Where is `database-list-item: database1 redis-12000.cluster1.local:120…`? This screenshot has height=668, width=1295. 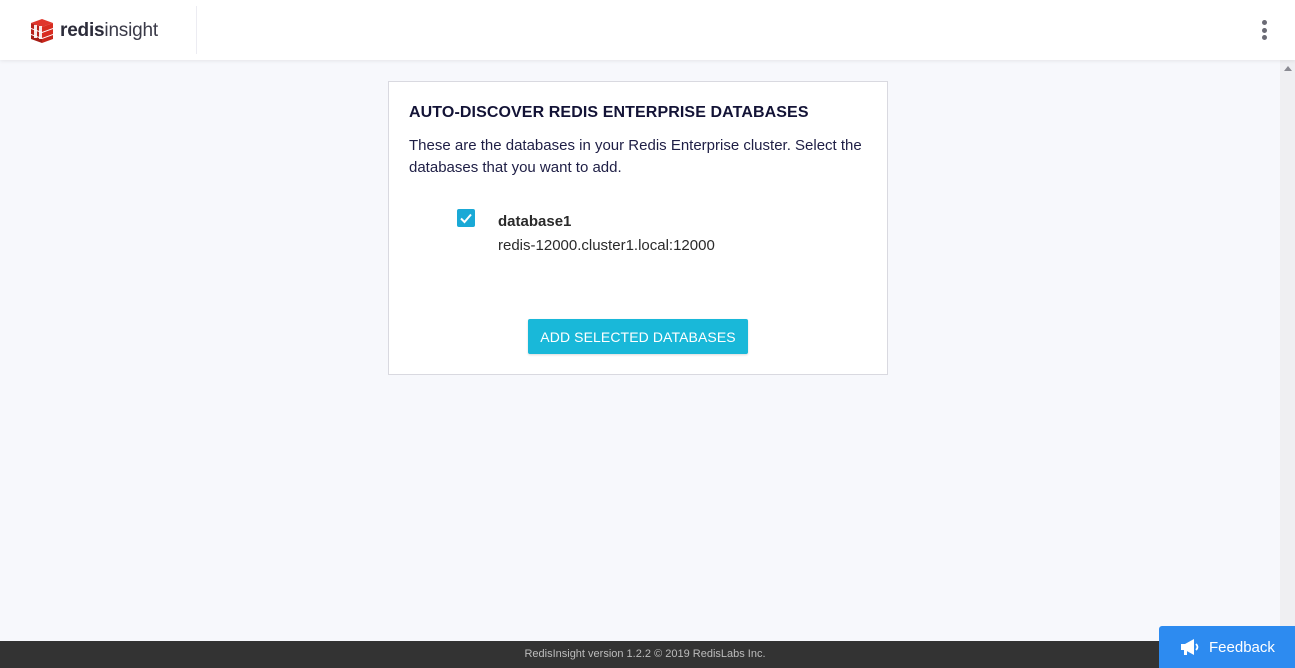 database-list-item: database1 redis-12000.cluster1.local:120… is located at coordinates (657, 234).